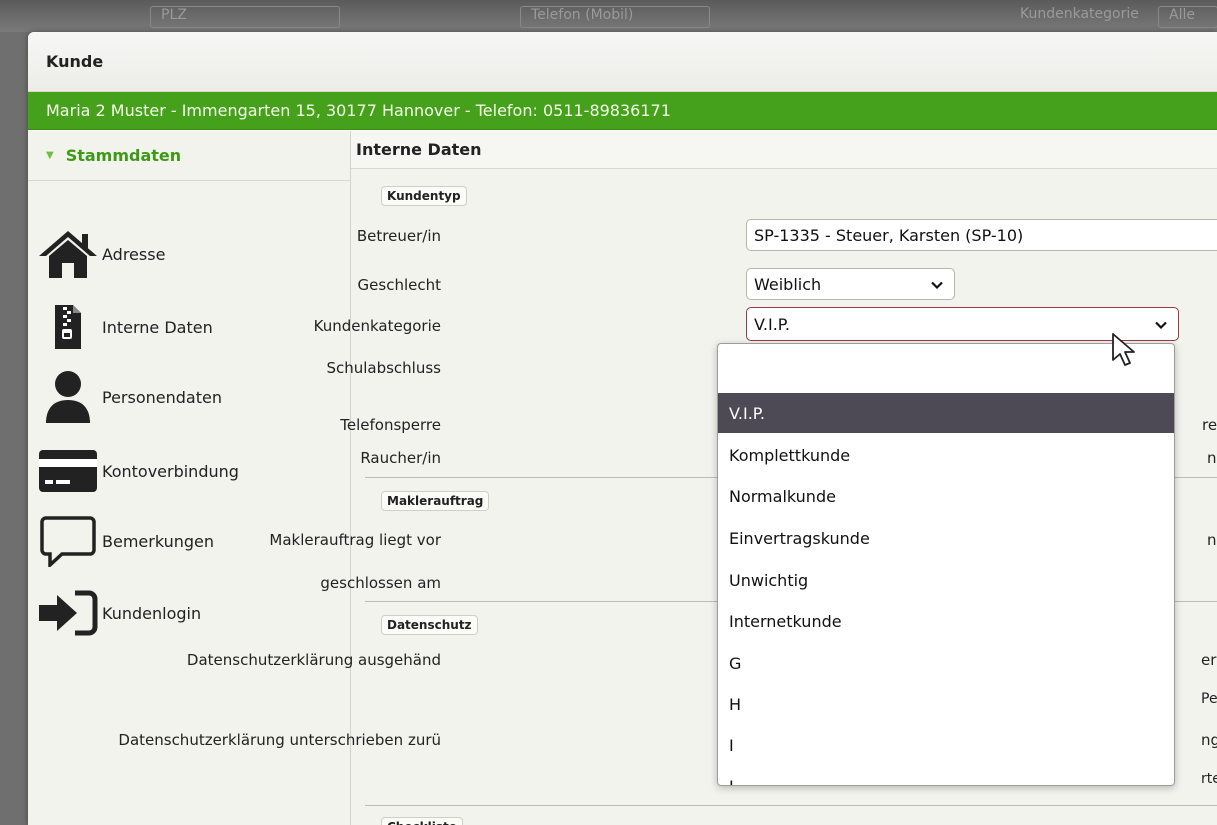 Image resolution: width=1217 pixels, height=825 pixels. Describe the element at coordinates (435, 501) in the screenshot. I see `section-label-maklerauftrag: Maklerauftrag` at that location.